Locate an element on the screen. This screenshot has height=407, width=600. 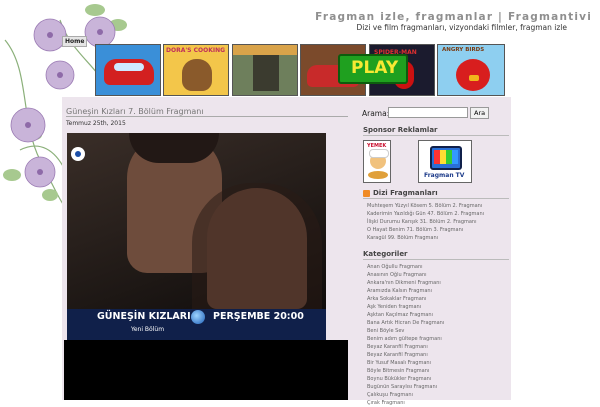
channel-logo-icon is located at coordinates (78, 154).